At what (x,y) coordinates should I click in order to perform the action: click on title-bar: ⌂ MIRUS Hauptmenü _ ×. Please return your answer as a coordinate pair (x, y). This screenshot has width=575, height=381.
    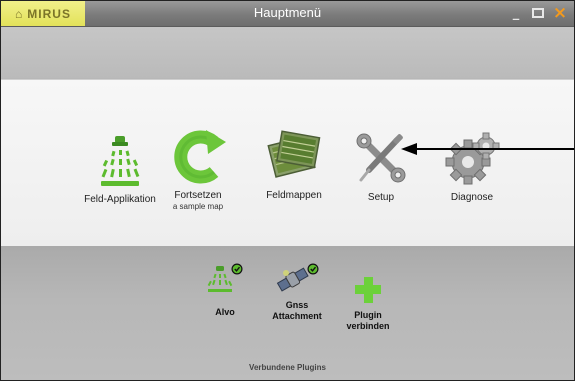
    Looking at the image, I should click on (287, 14).